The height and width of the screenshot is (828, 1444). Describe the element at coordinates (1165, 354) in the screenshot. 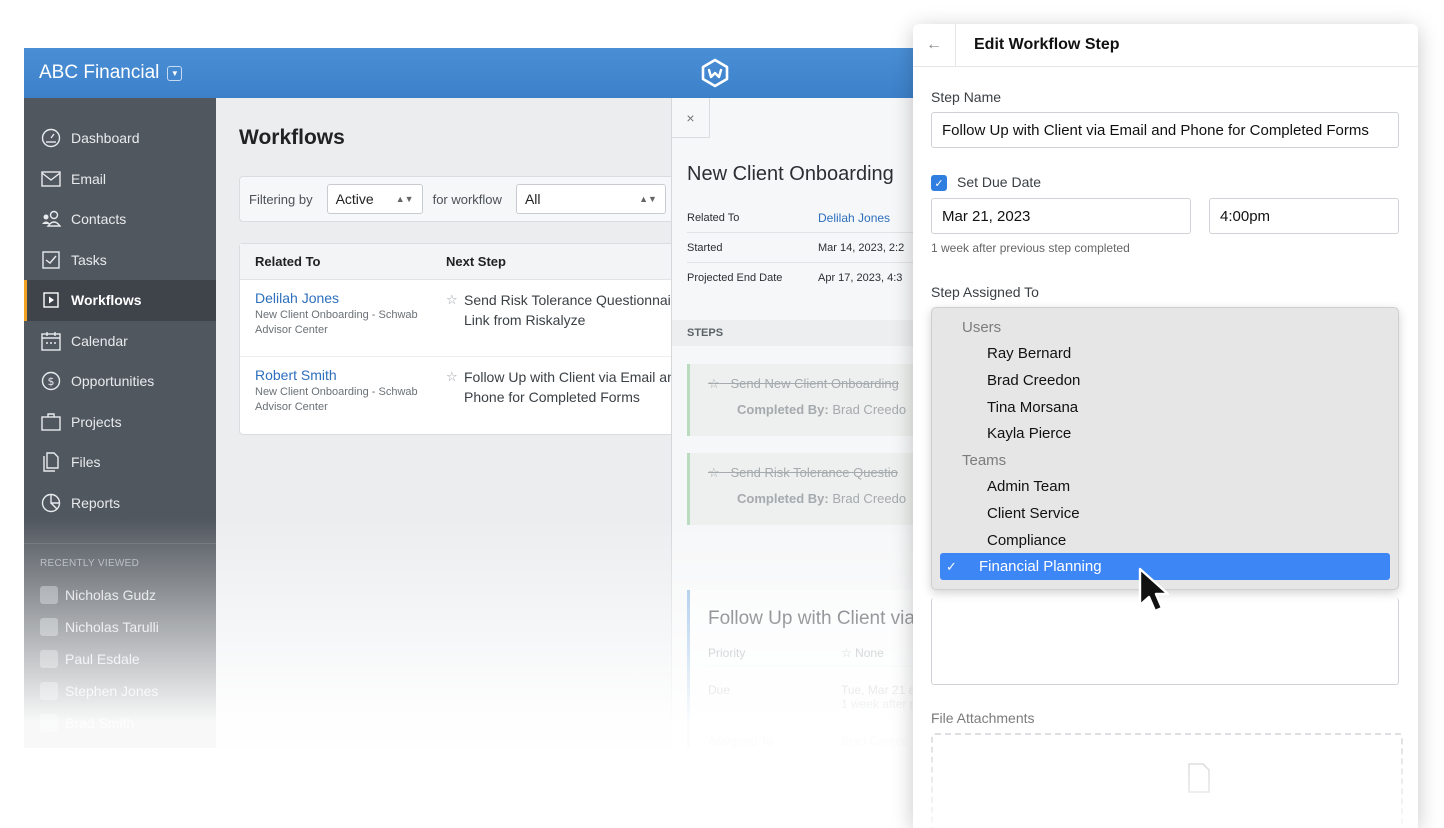

I see `dropdown-option: Ray Bernard` at that location.